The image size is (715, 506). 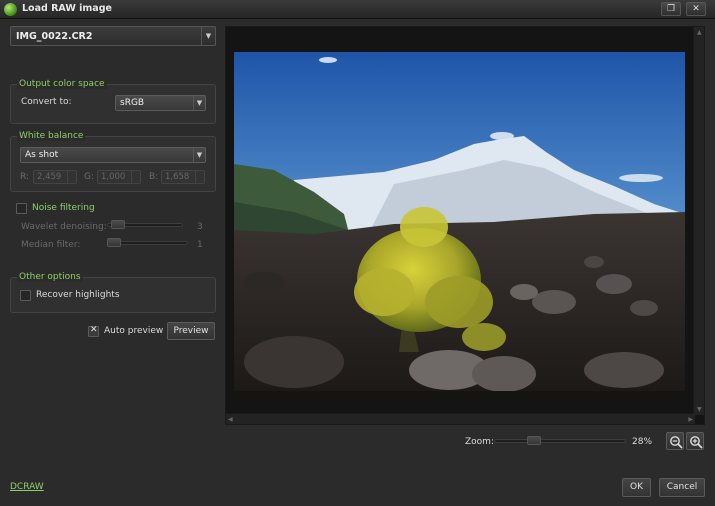 I want to click on g-spinbox: 1,000, so click(x=119, y=177).